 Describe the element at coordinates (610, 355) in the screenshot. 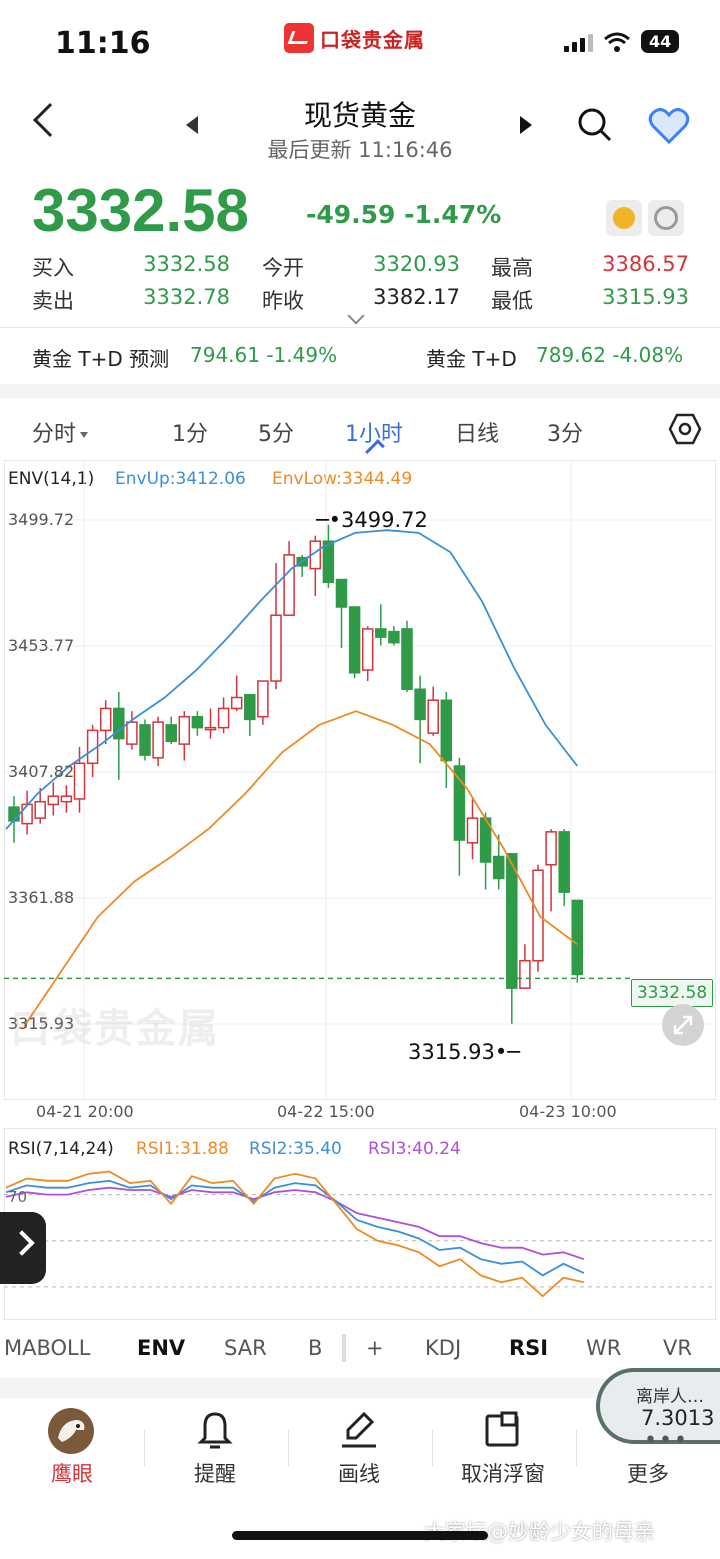

I see `related-value-2: 789.62 -4.08%` at that location.